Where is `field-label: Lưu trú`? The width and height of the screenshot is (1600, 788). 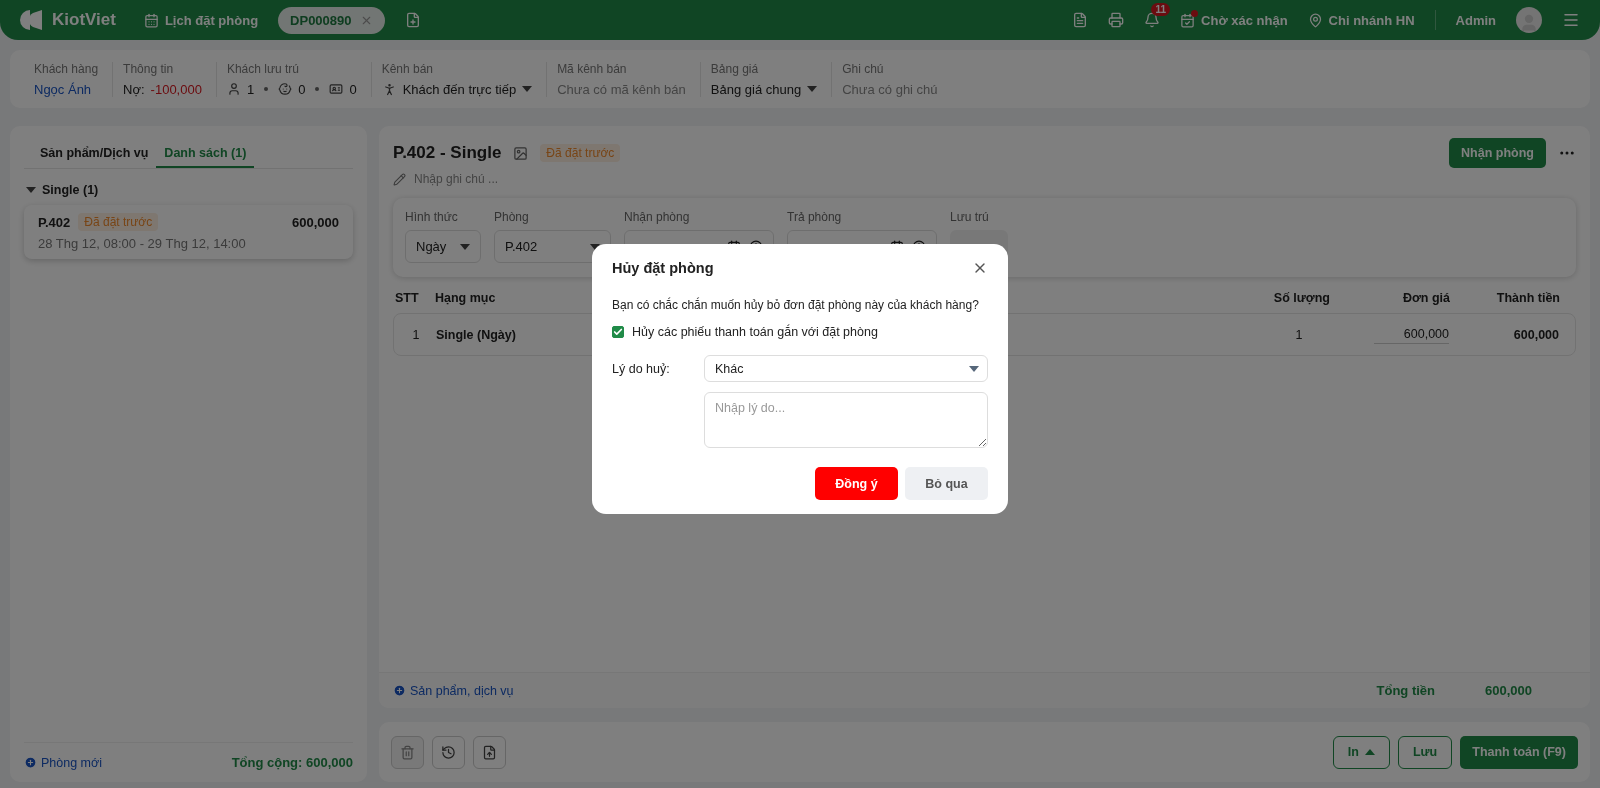 field-label: Lưu trú is located at coordinates (970, 217).